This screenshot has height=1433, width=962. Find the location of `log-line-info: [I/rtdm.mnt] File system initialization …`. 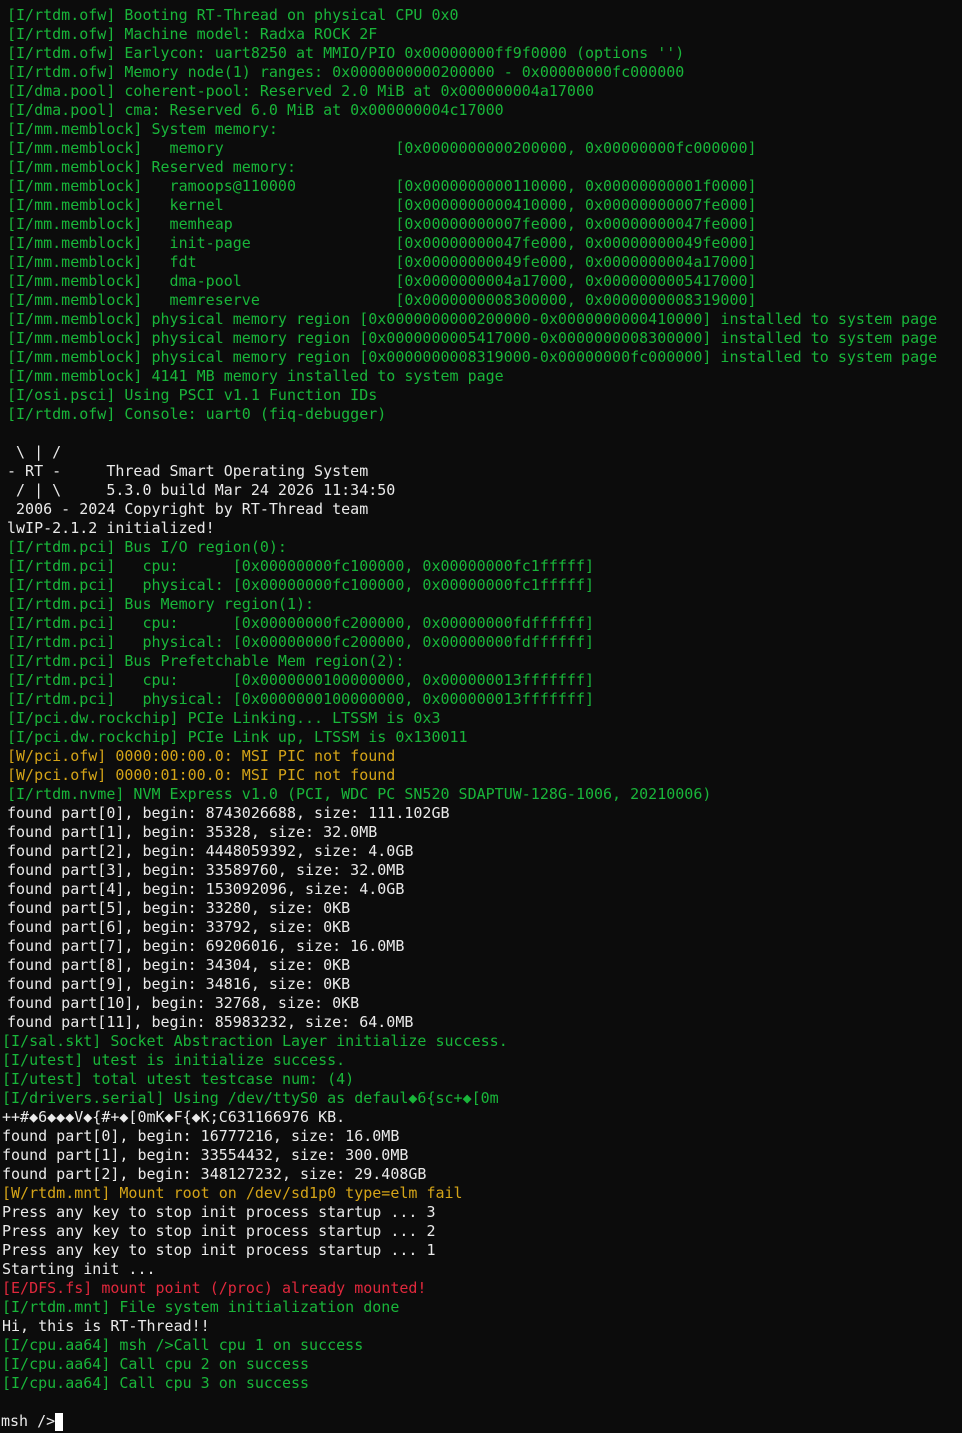

log-line-info: [I/rtdm.mnt] File system initialization … is located at coordinates (201, 1307).